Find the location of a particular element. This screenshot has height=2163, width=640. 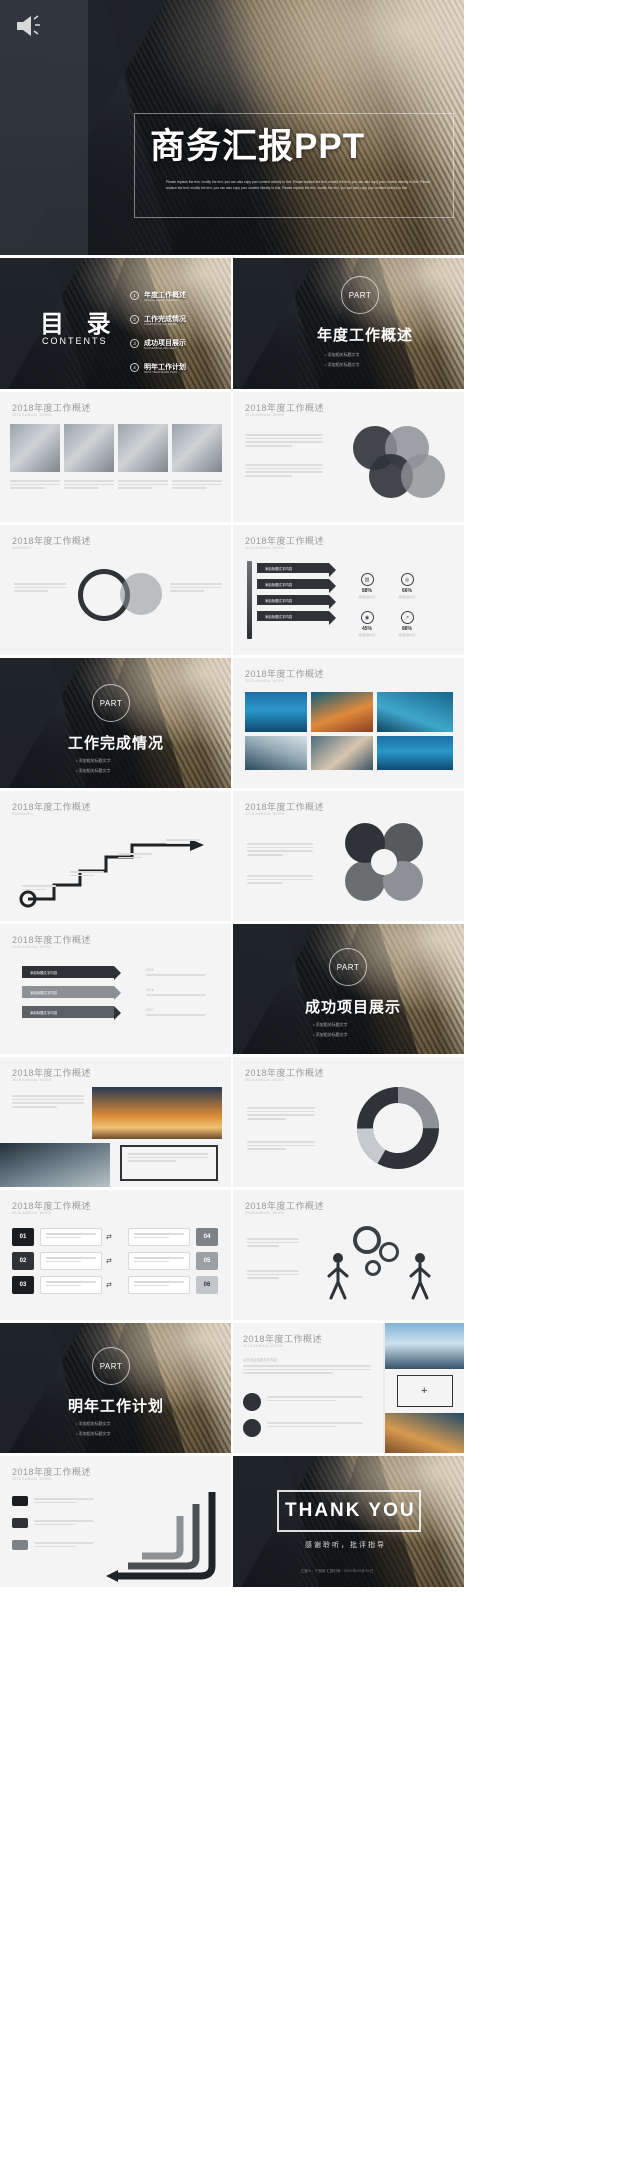

toc-number: 2 is located at coordinates (134, 319).